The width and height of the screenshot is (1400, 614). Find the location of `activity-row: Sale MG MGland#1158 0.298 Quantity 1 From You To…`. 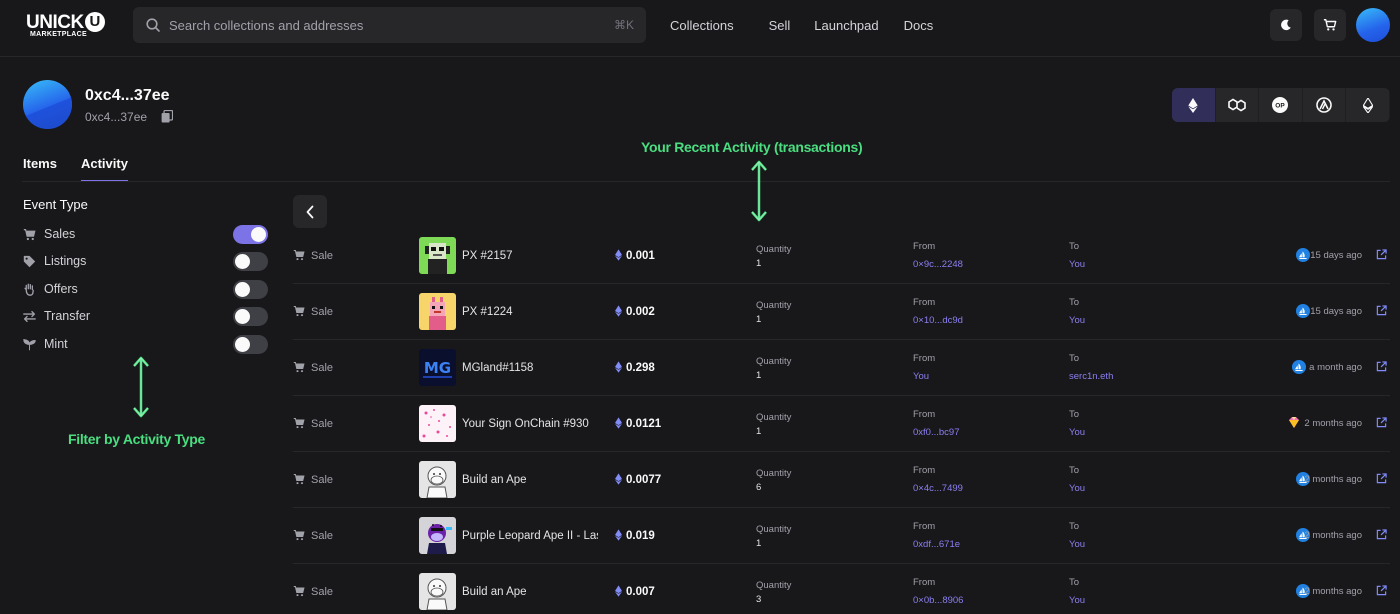

activity-row: Sale MG MGland#1158 0.298 Quantity 1 From You To… is located at coordinates (841, 368).